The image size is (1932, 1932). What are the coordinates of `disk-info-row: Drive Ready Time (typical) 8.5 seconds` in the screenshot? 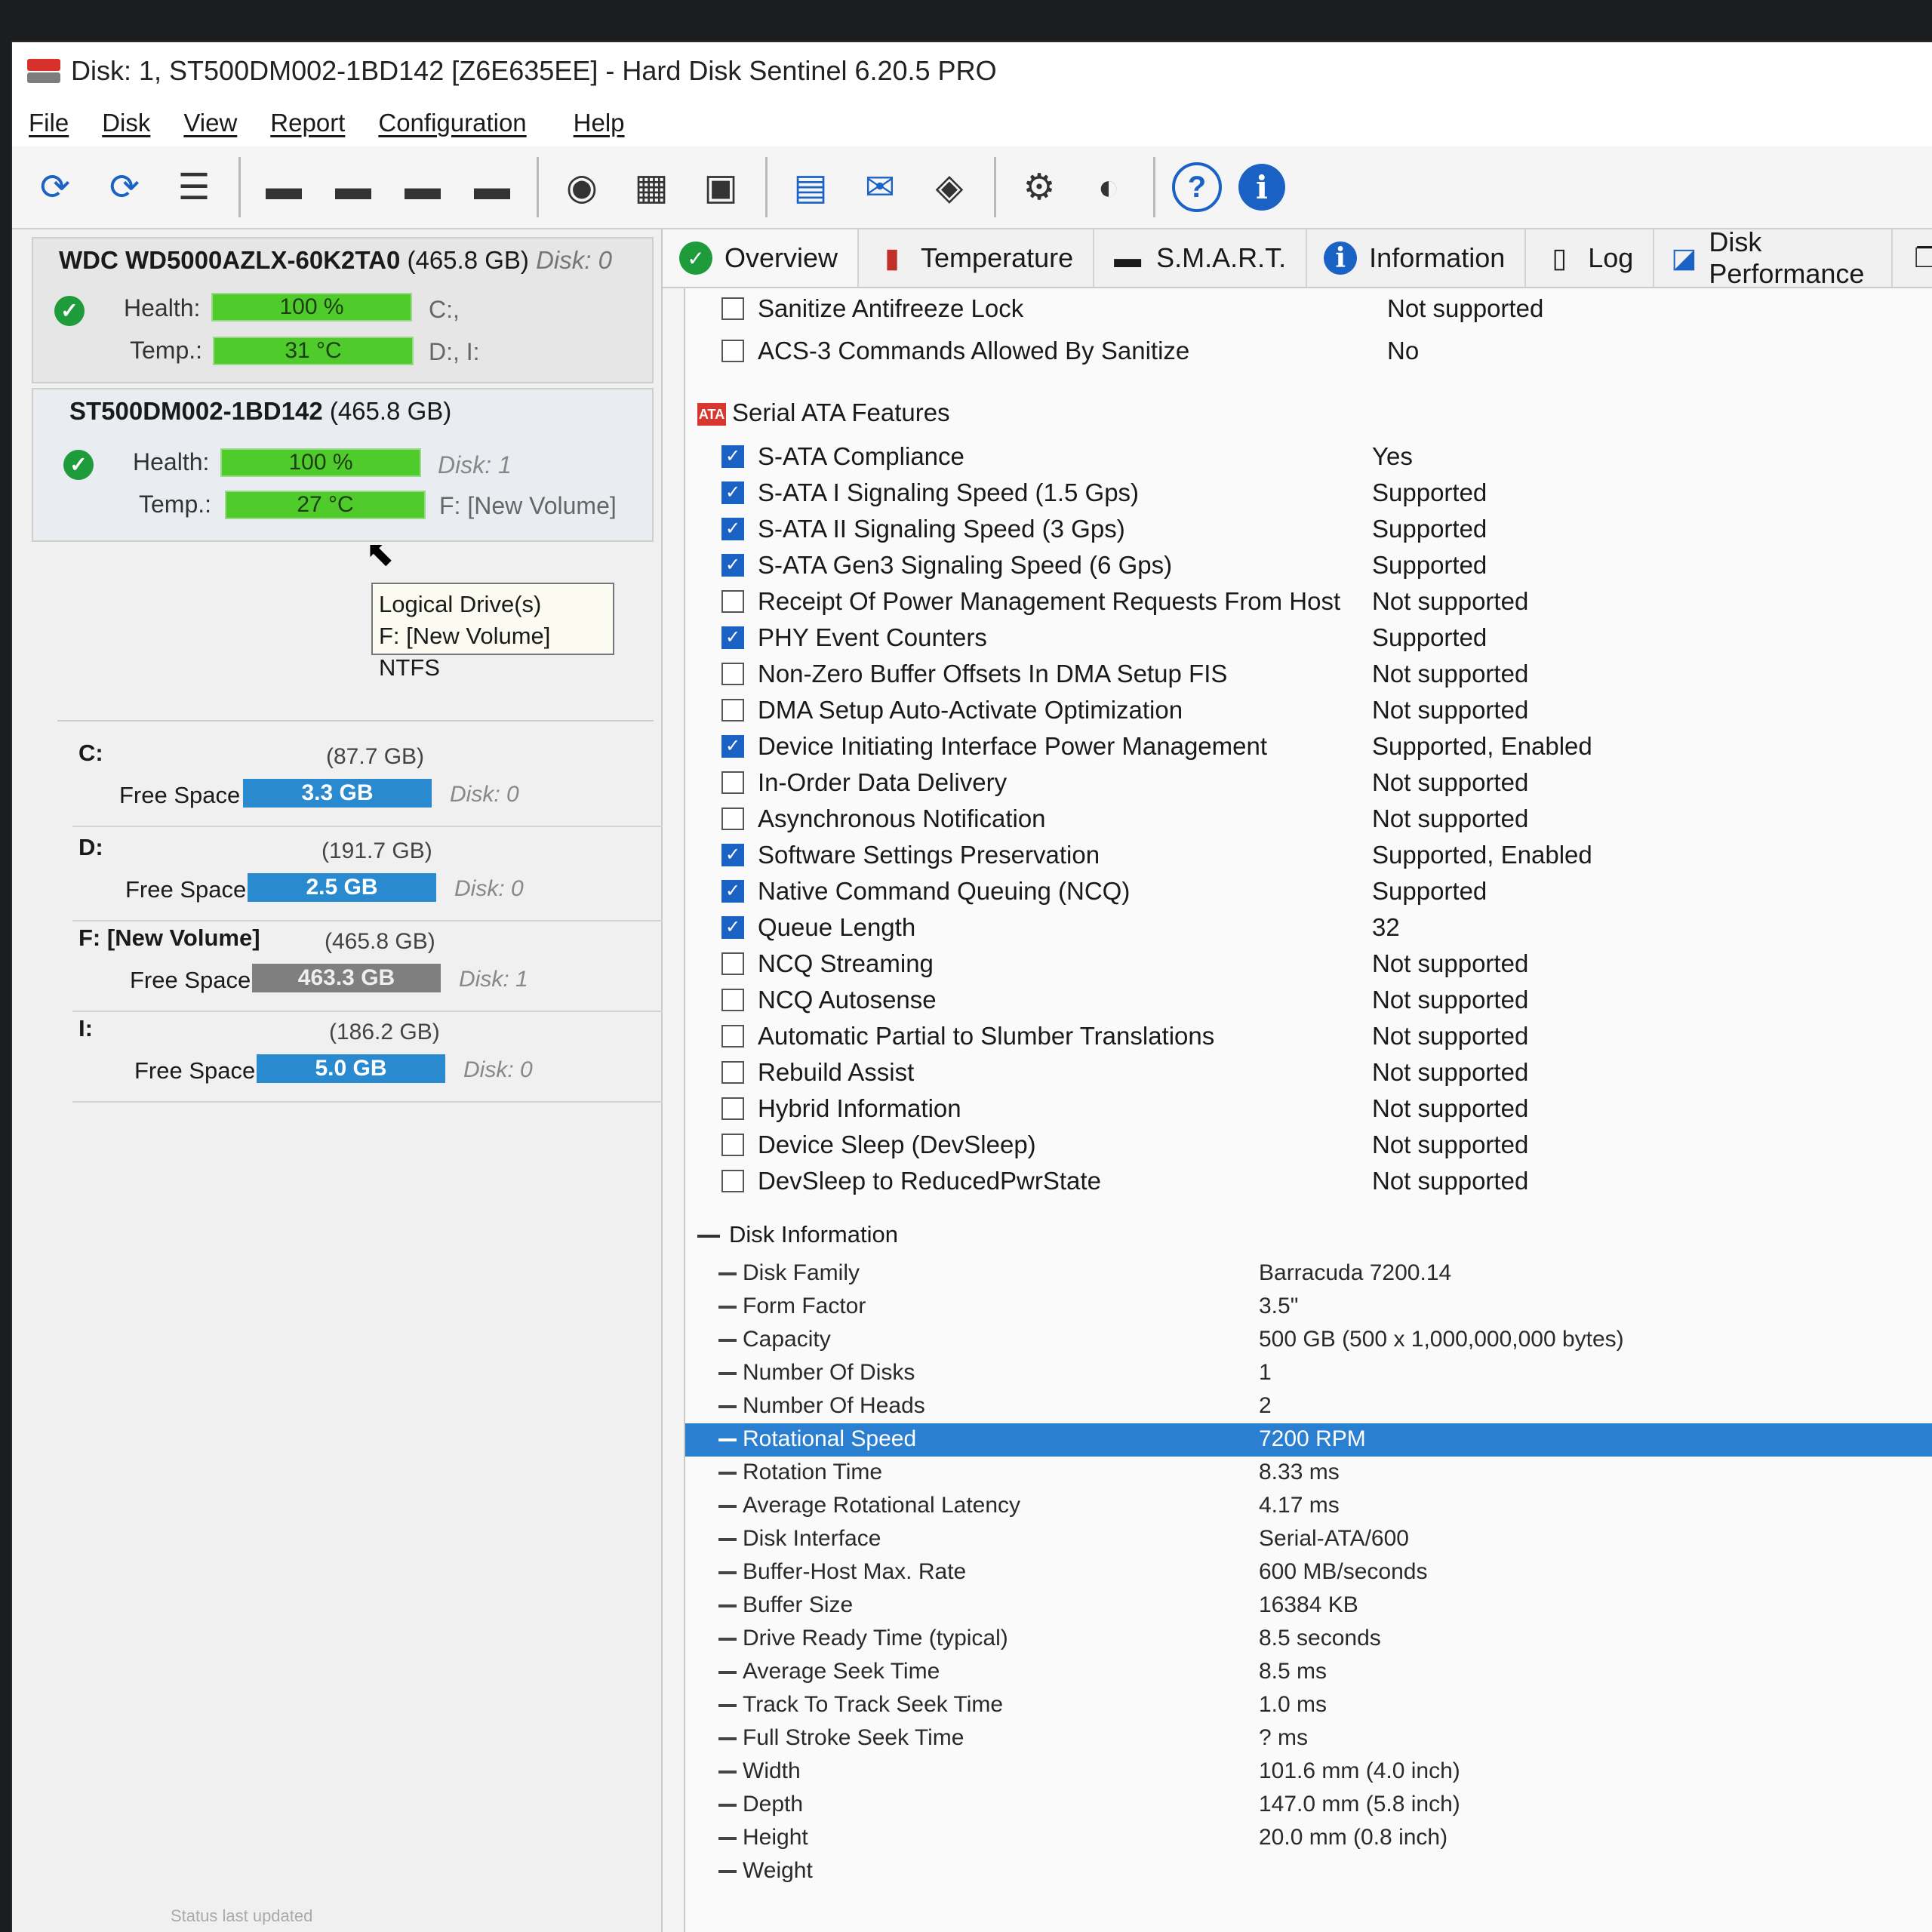 It's located at (1308, 1639).